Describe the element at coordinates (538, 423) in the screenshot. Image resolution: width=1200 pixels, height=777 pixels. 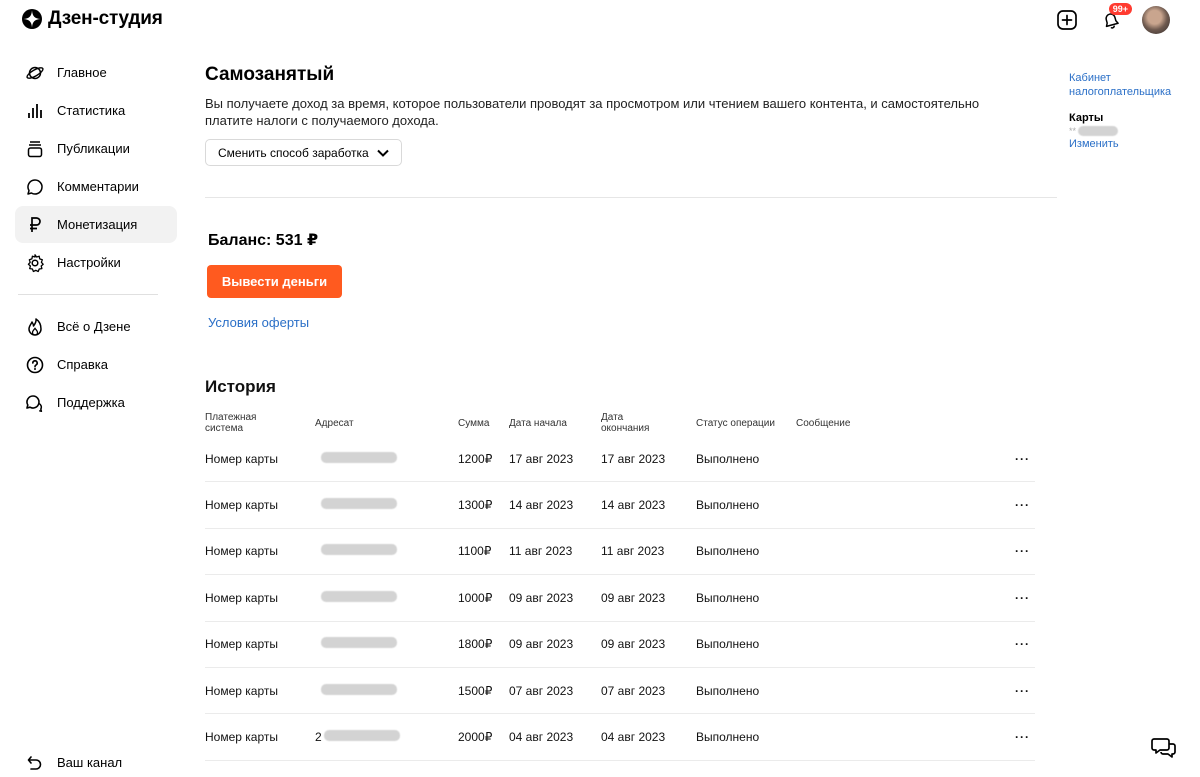
I see `column-header: Дата начала` at that location.